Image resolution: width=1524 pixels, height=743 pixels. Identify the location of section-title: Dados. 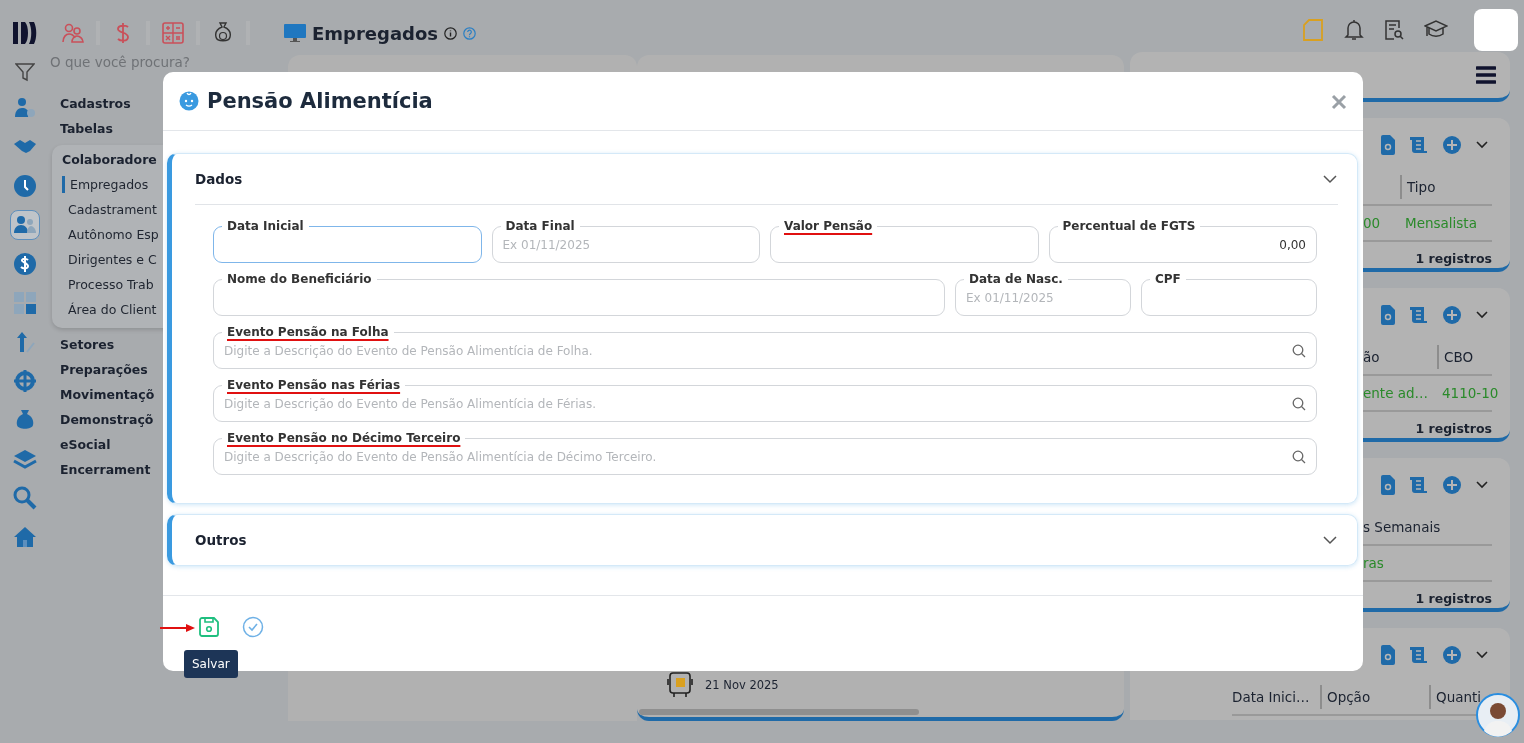
(219, 179).